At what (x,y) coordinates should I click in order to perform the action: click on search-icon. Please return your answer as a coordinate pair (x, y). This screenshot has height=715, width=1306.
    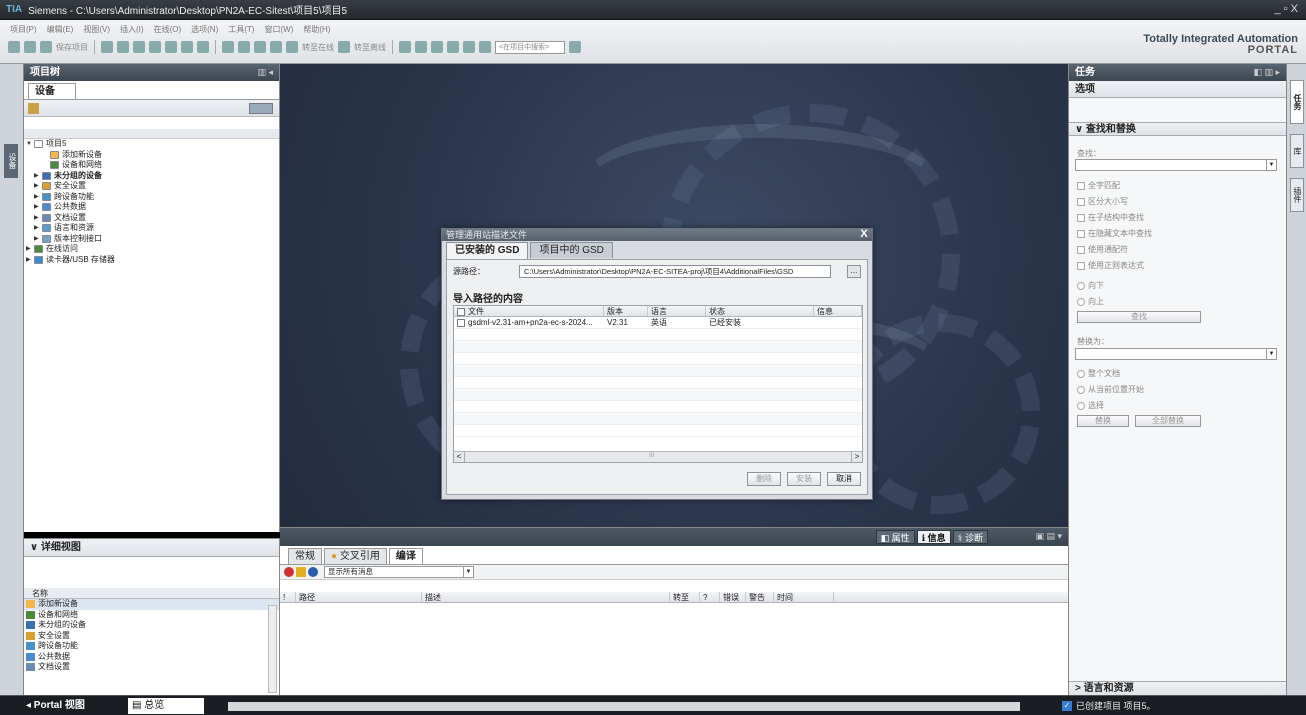
    Looking at the image, I should click on (575, 47).